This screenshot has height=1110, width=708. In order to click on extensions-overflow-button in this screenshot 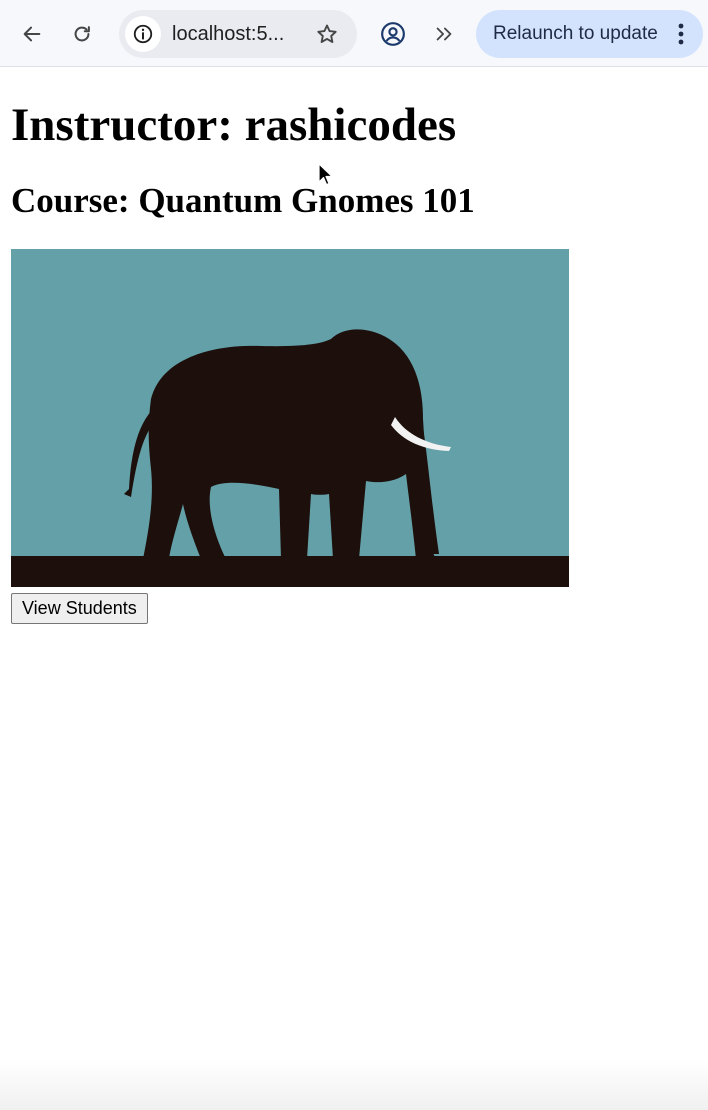, I will do `click(444, 34)`.